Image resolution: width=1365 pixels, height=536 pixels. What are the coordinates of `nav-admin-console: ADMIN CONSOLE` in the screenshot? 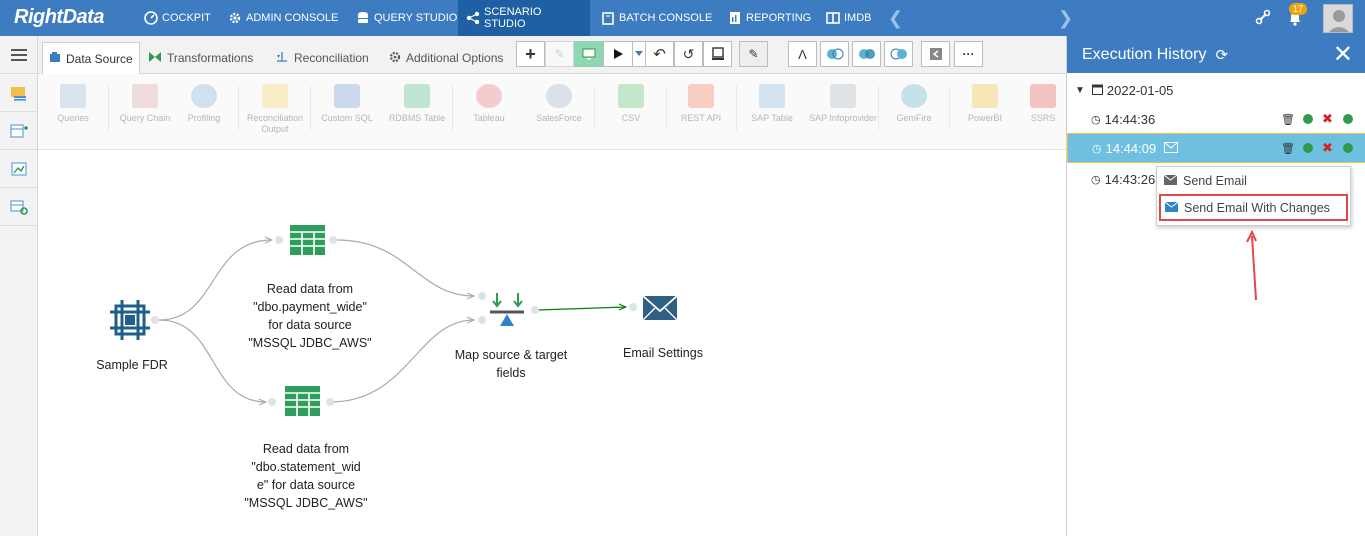 It's located at (283, 18).